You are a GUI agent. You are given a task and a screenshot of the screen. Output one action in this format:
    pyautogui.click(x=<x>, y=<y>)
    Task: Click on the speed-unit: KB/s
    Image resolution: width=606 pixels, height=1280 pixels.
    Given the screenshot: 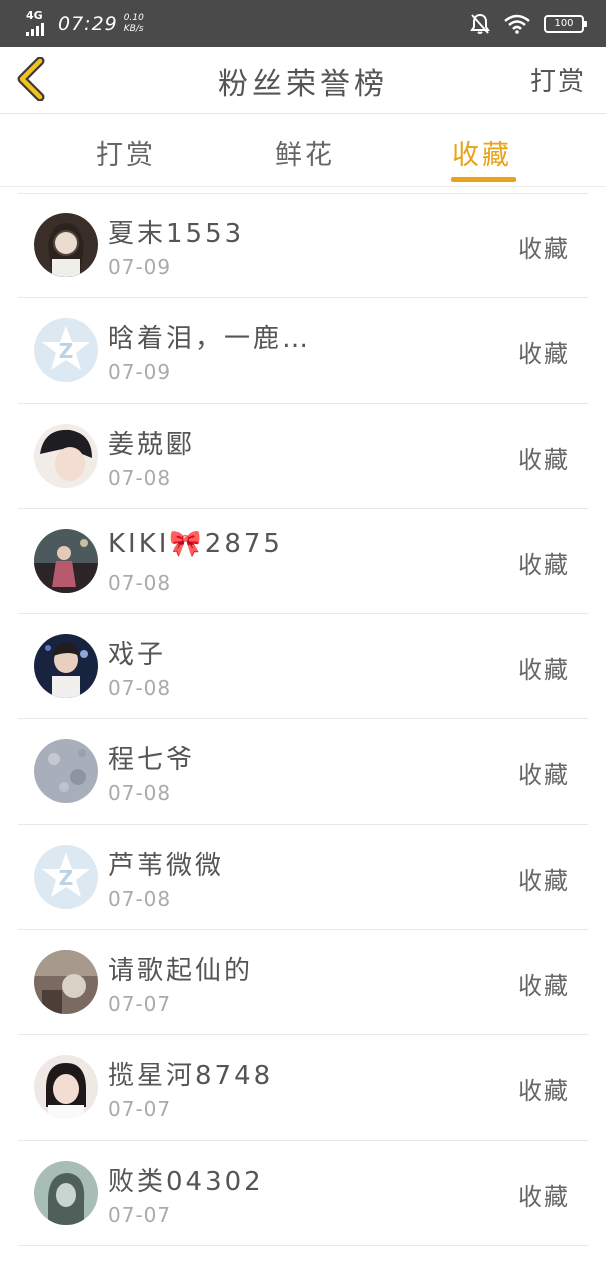 What is the action you would take?
    pyautogui.click(x=133, y=28)
    